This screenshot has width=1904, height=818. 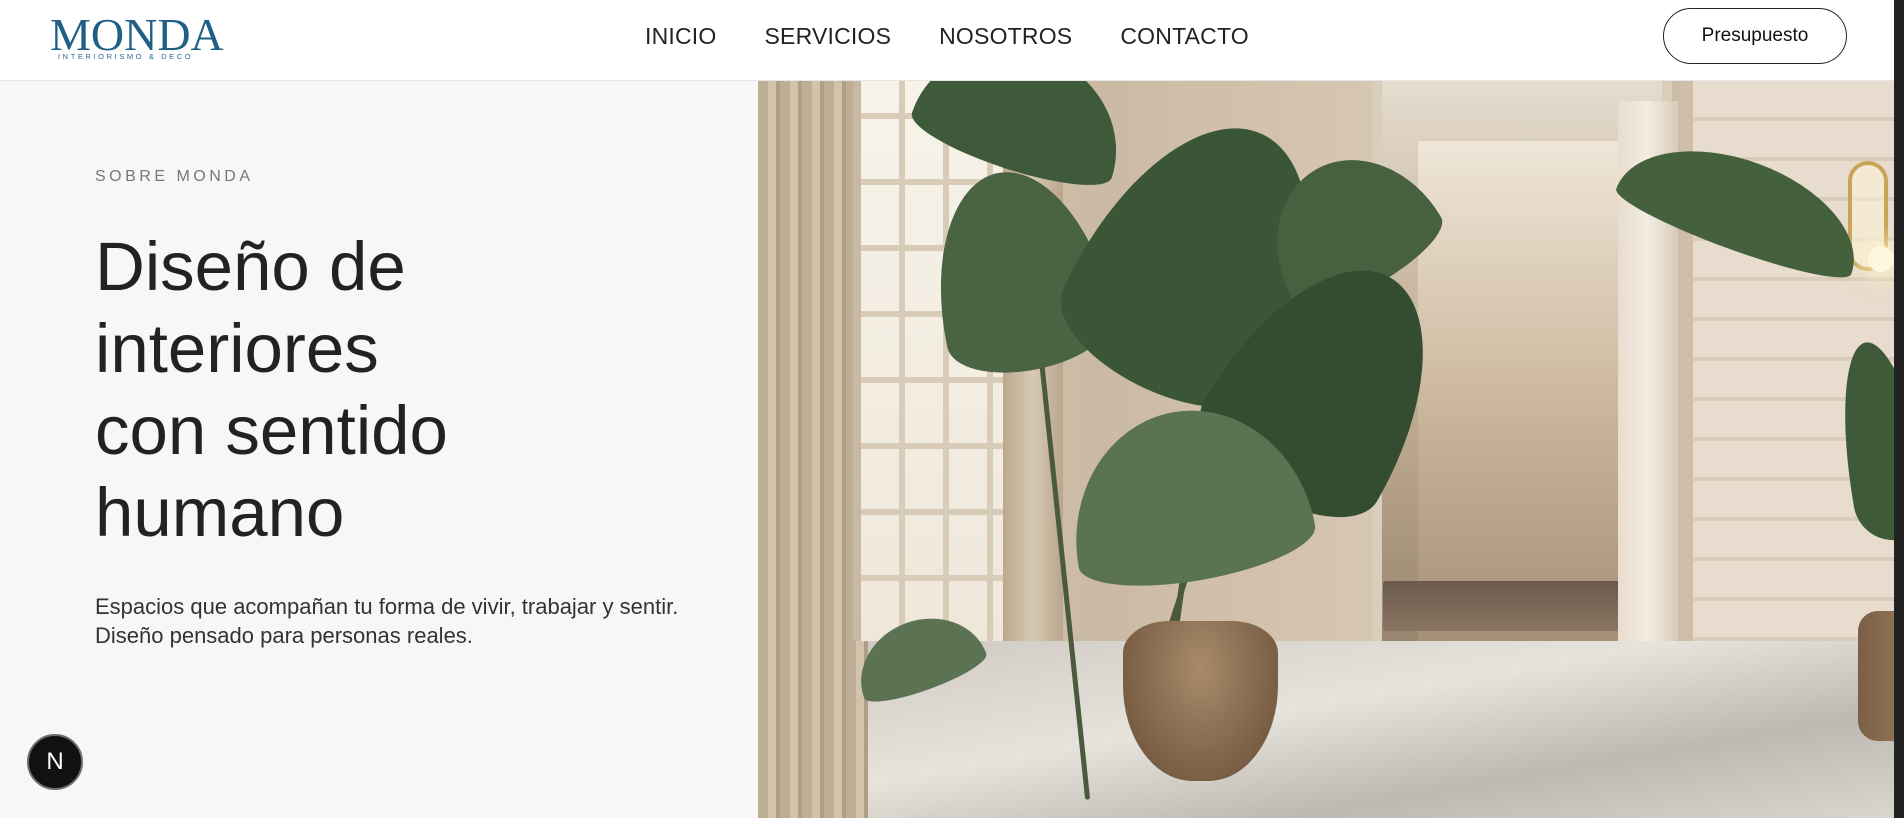 I want to click on photo-lamp-light, so click(x=1881, y=259).